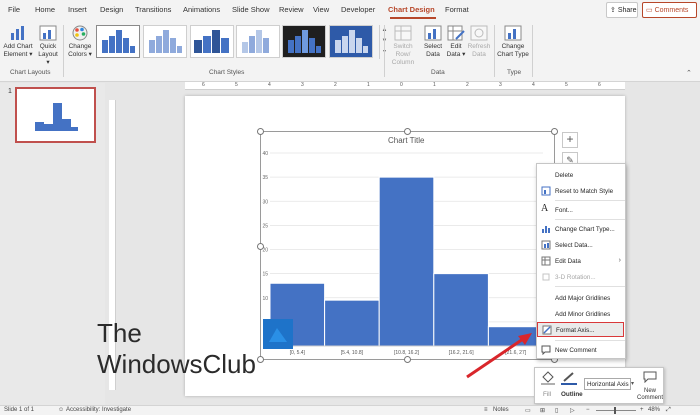 The height and width of the screenshot is (415, 700). What do you see at coordinates (528, 410) in the screenshot?
I see `normal-view-icon: ▭` at bounding box center [528, 410].